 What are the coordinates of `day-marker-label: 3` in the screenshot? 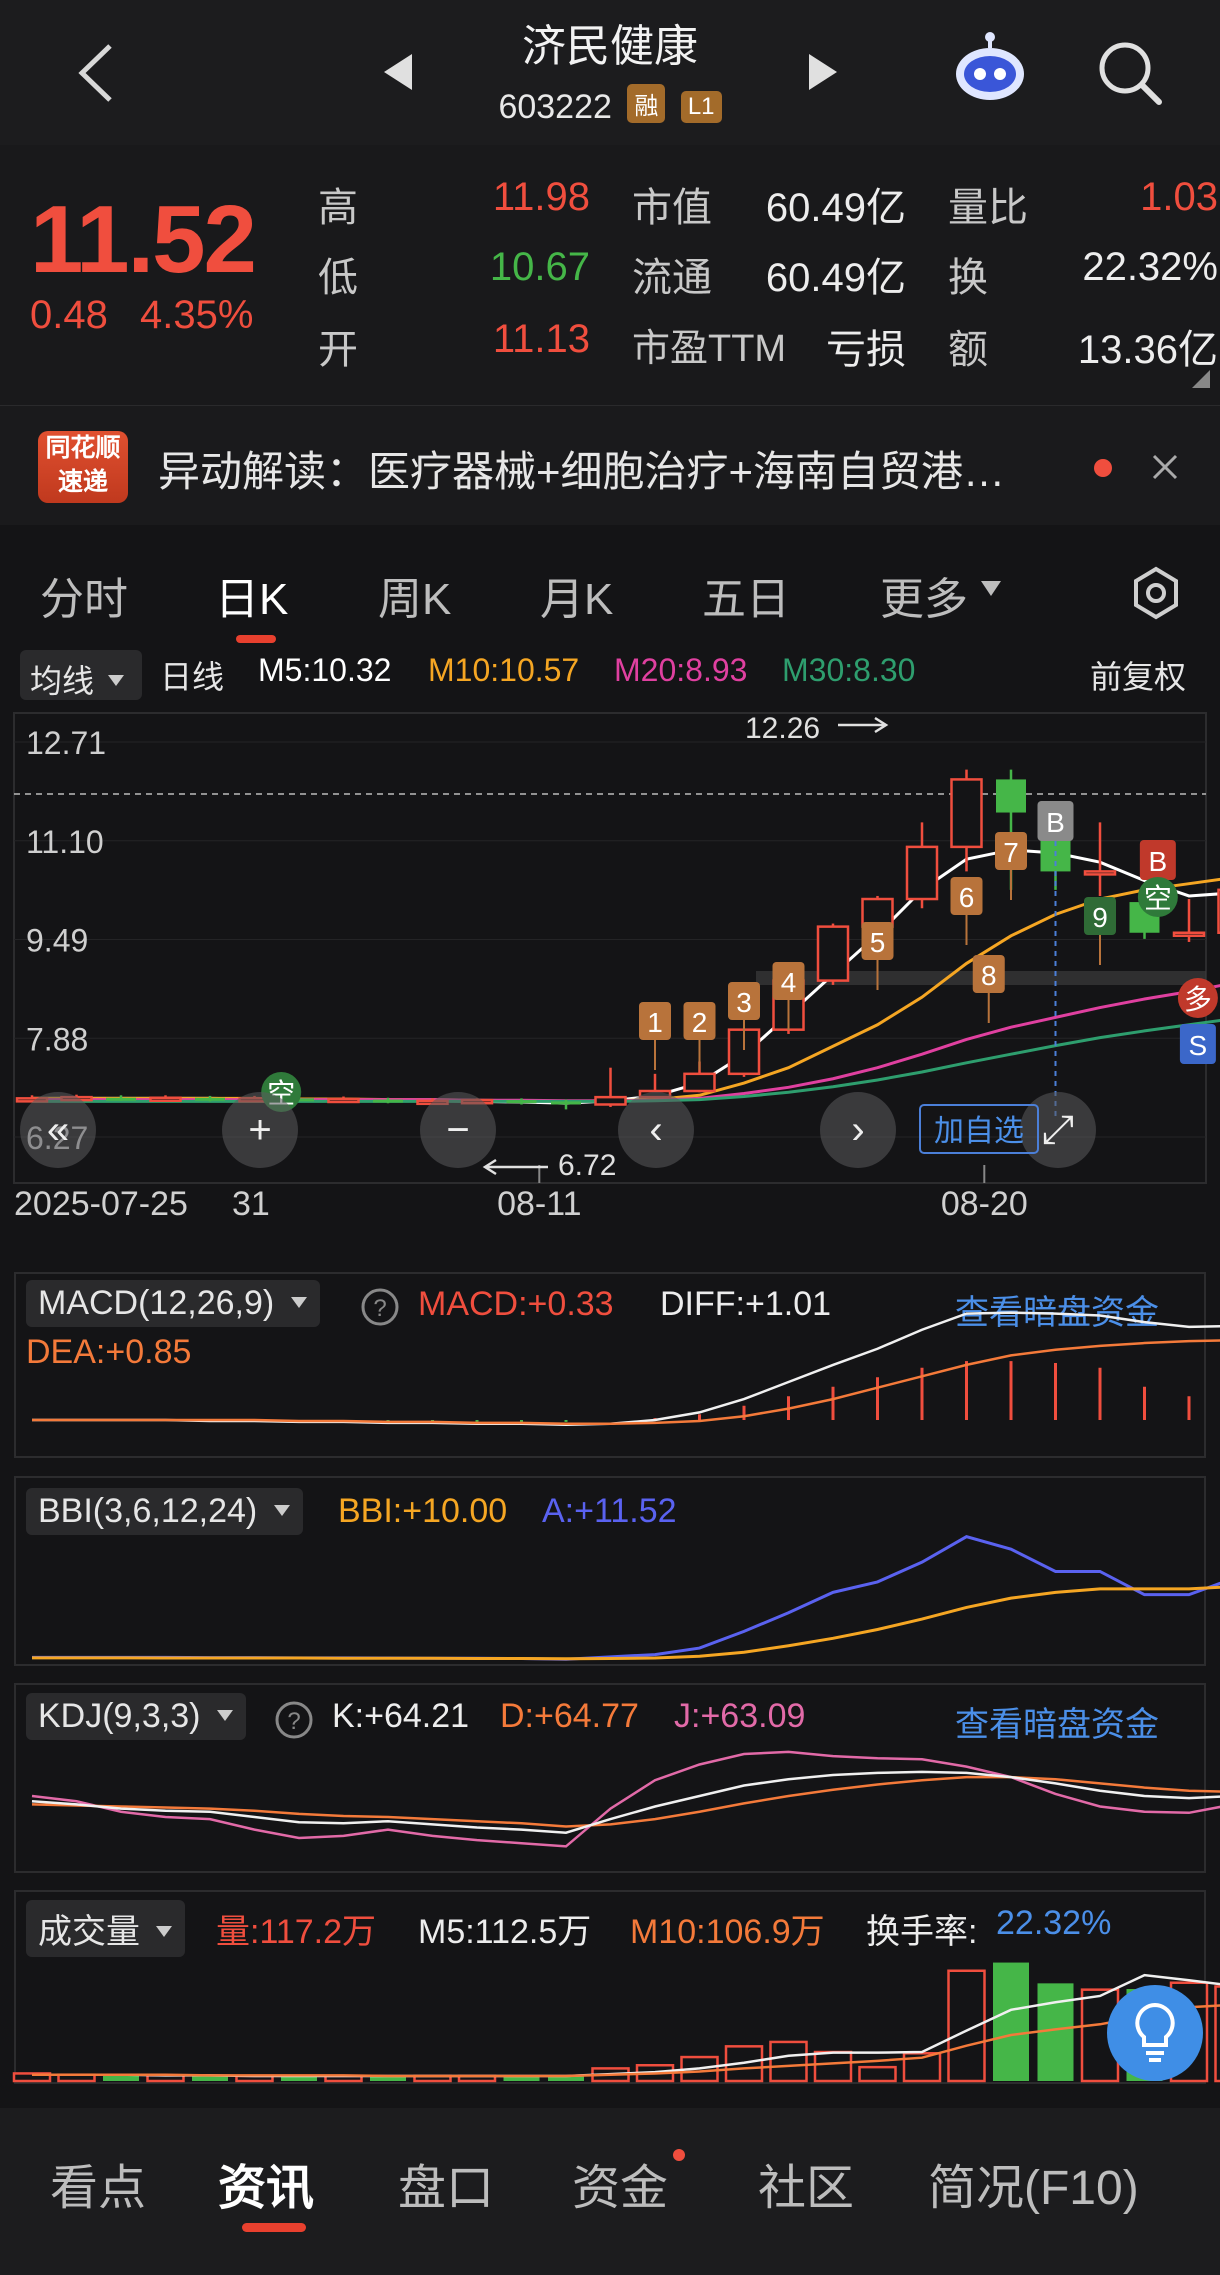 It's located at (744, 1002).